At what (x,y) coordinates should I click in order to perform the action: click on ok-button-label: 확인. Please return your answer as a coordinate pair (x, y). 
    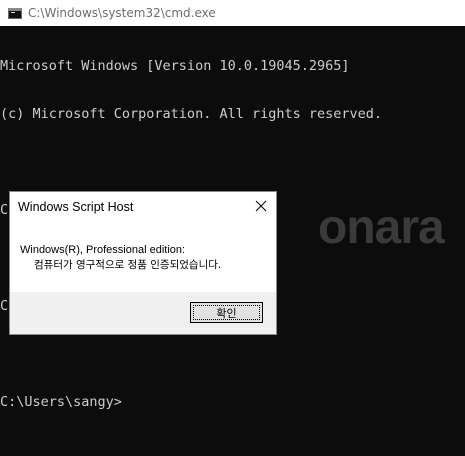
    Looking at the image, I should click on (226, 313).